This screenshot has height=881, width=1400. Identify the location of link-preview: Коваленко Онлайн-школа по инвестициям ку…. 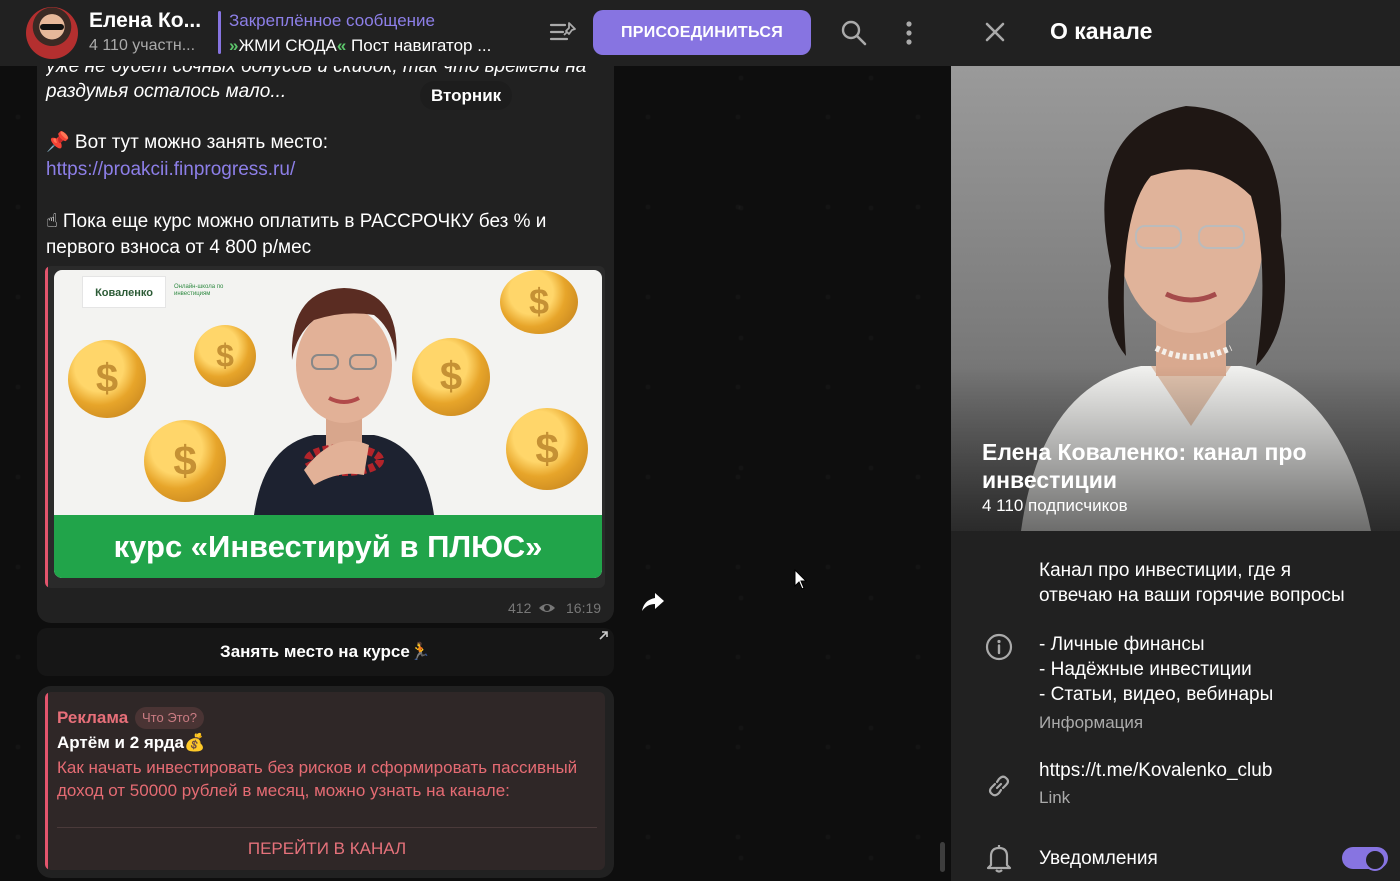
(325, 427).